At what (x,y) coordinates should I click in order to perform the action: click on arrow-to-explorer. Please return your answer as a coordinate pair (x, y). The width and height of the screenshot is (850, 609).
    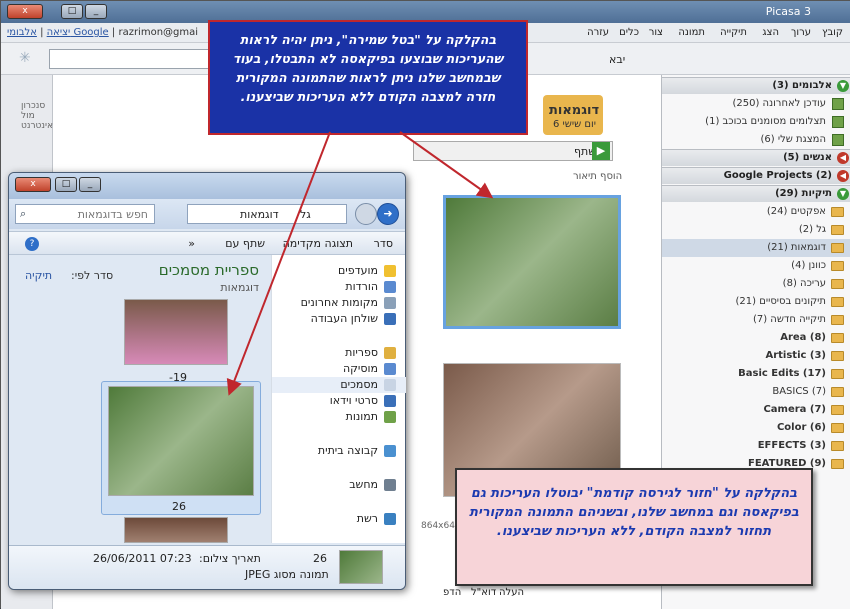
    Looking at the image, I should click on (278, 263).